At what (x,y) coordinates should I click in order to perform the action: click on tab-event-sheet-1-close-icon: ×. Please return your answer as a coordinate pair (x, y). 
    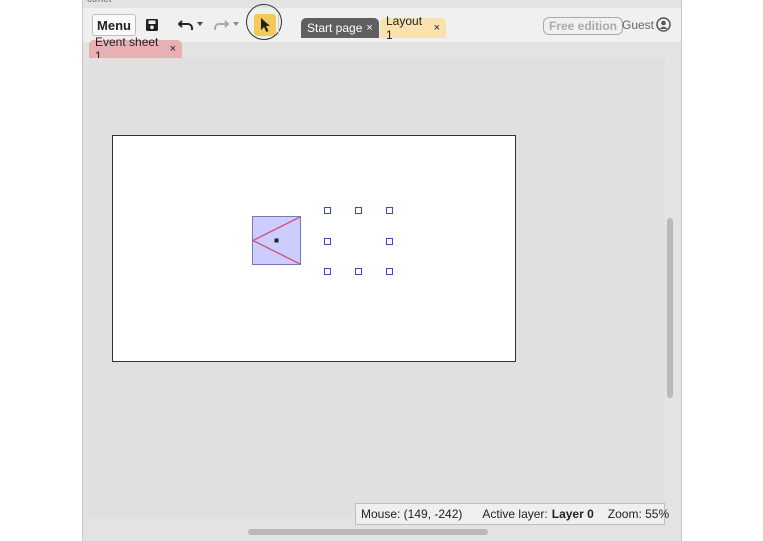
    Looking at the image, I should click on (173, 49).